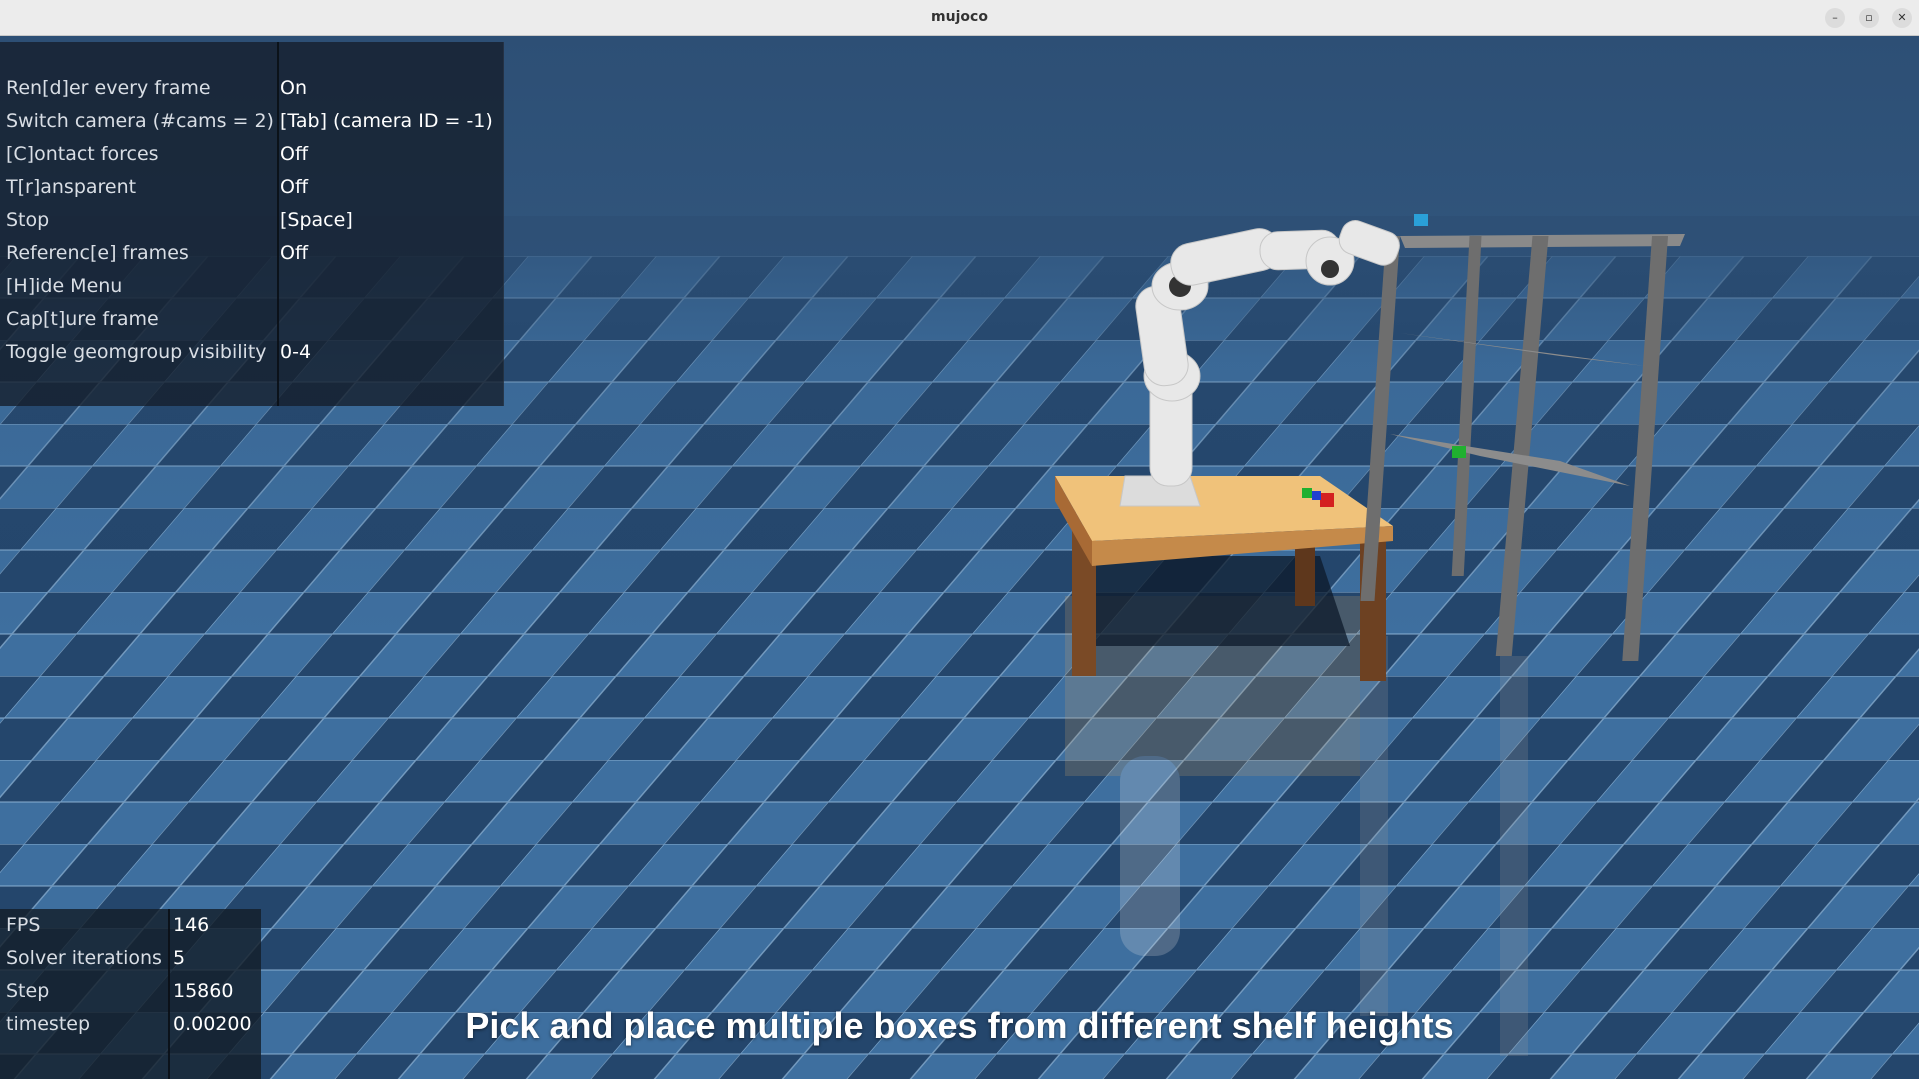 The width and height of the screenshot is (1919, 1079). I want to click on title-bar: mujoco – ▫ ✕, so click(959, 18).